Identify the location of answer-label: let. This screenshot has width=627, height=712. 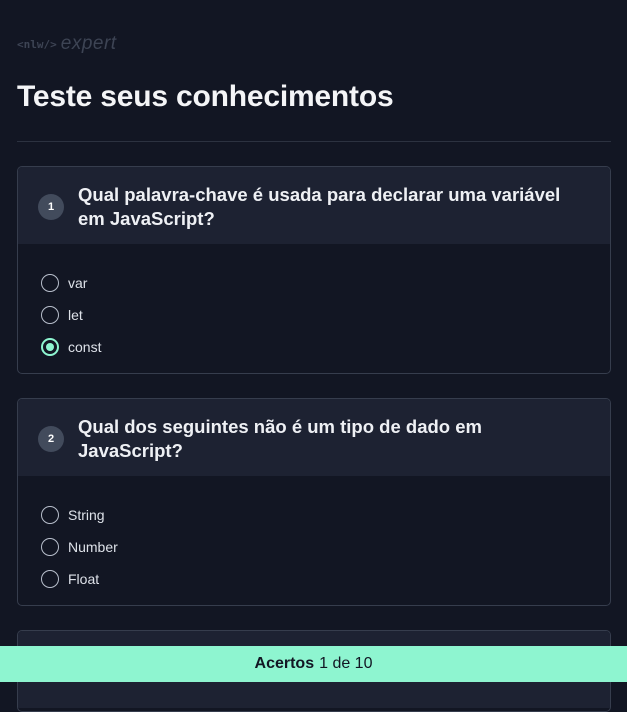
(75, 315).